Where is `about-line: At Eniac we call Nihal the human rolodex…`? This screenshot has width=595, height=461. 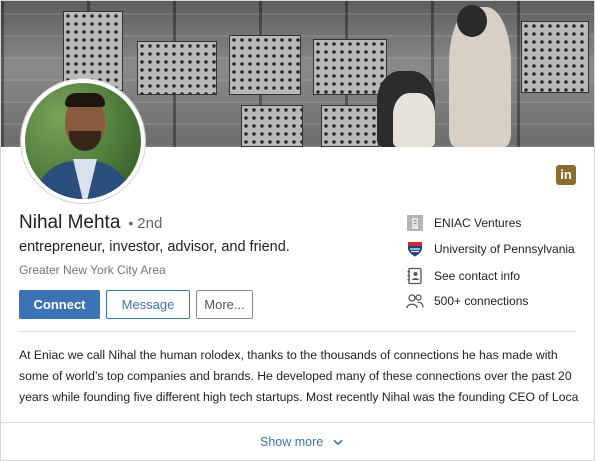
about-line: At Eniac we call Nihal the human rolodex… is located at coordinates (288, 355).